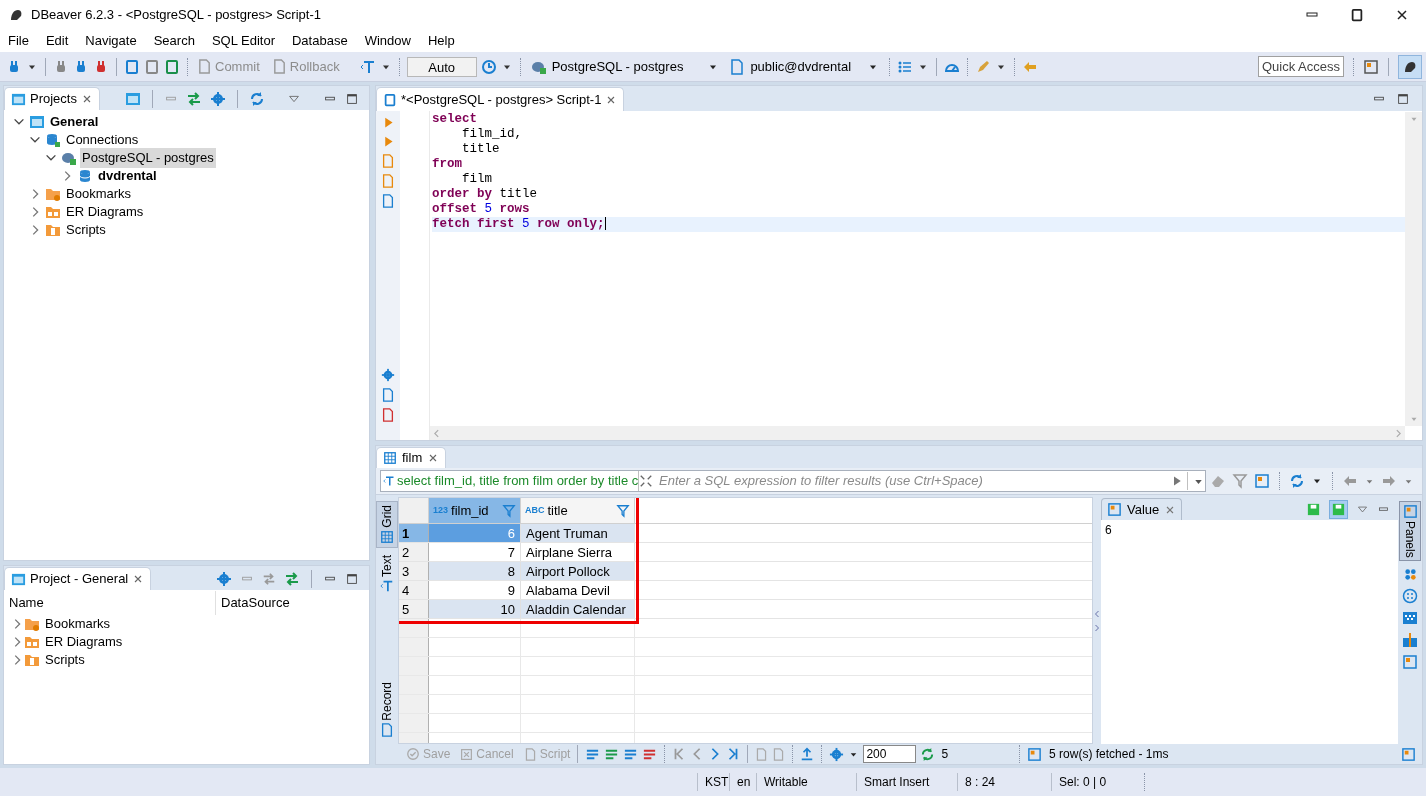 Image resolution: width=1426 pixels, height=796 pixels. I want to click on table-cell: Aladdin Calendar, so click(578, 609).